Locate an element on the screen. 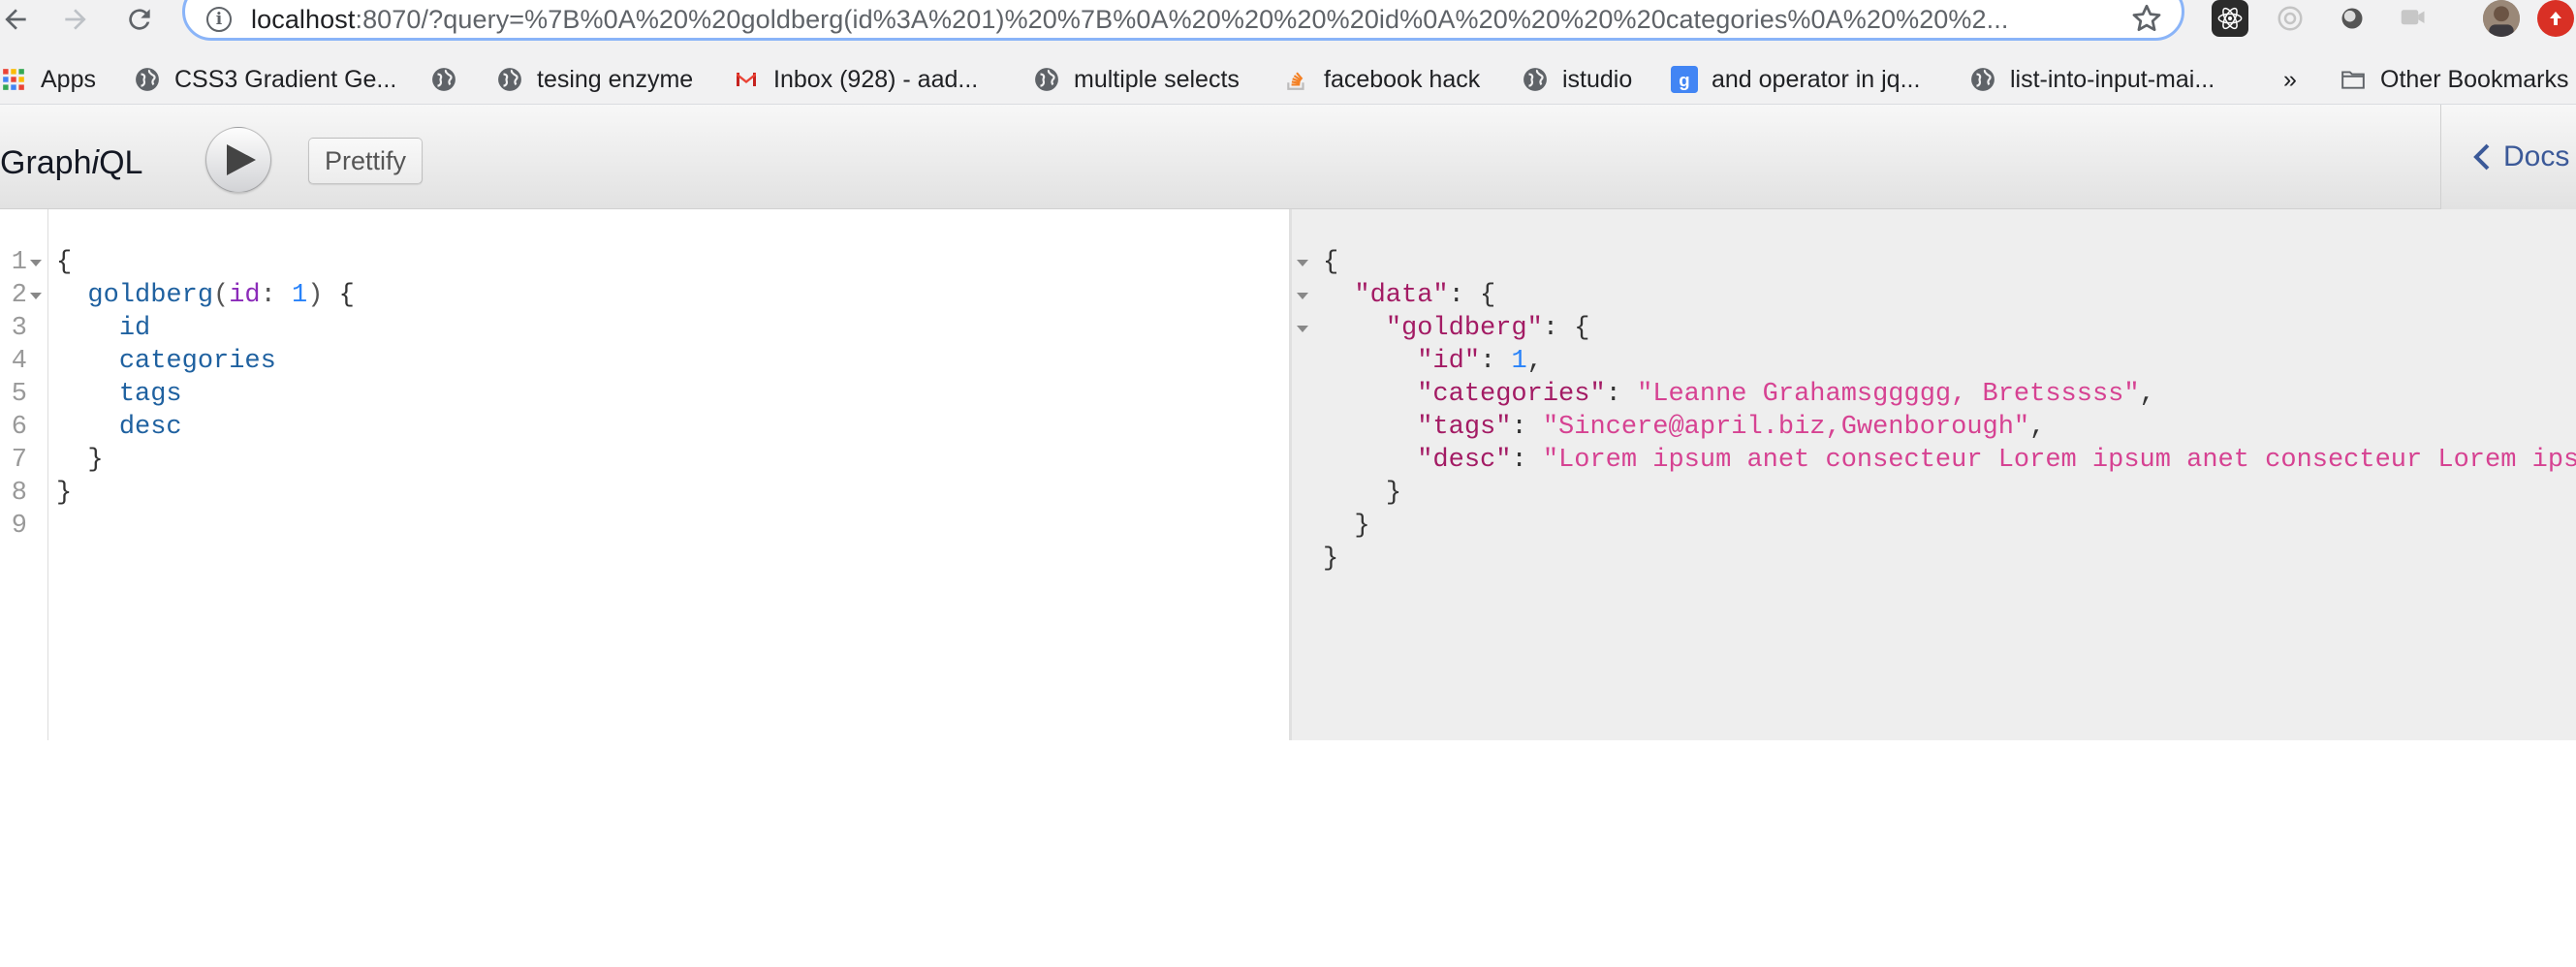  other-bookmarks-folder: Other Bookmarks is located at coordinates (2454, 80).